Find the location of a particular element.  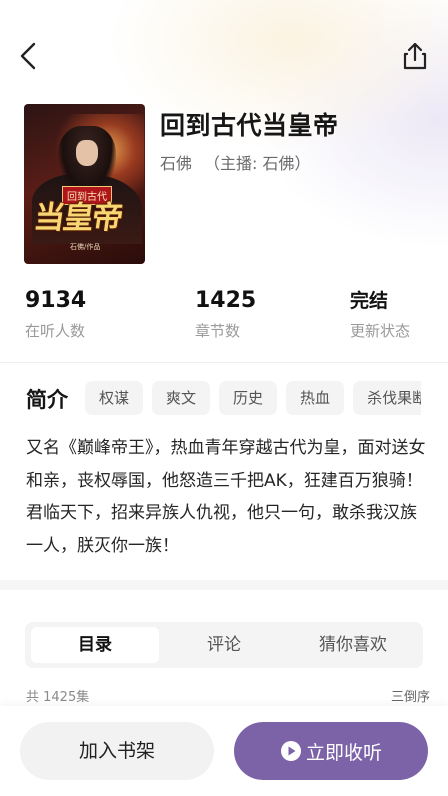

tab-comments: 评论 is located at coordinates (224, 645).